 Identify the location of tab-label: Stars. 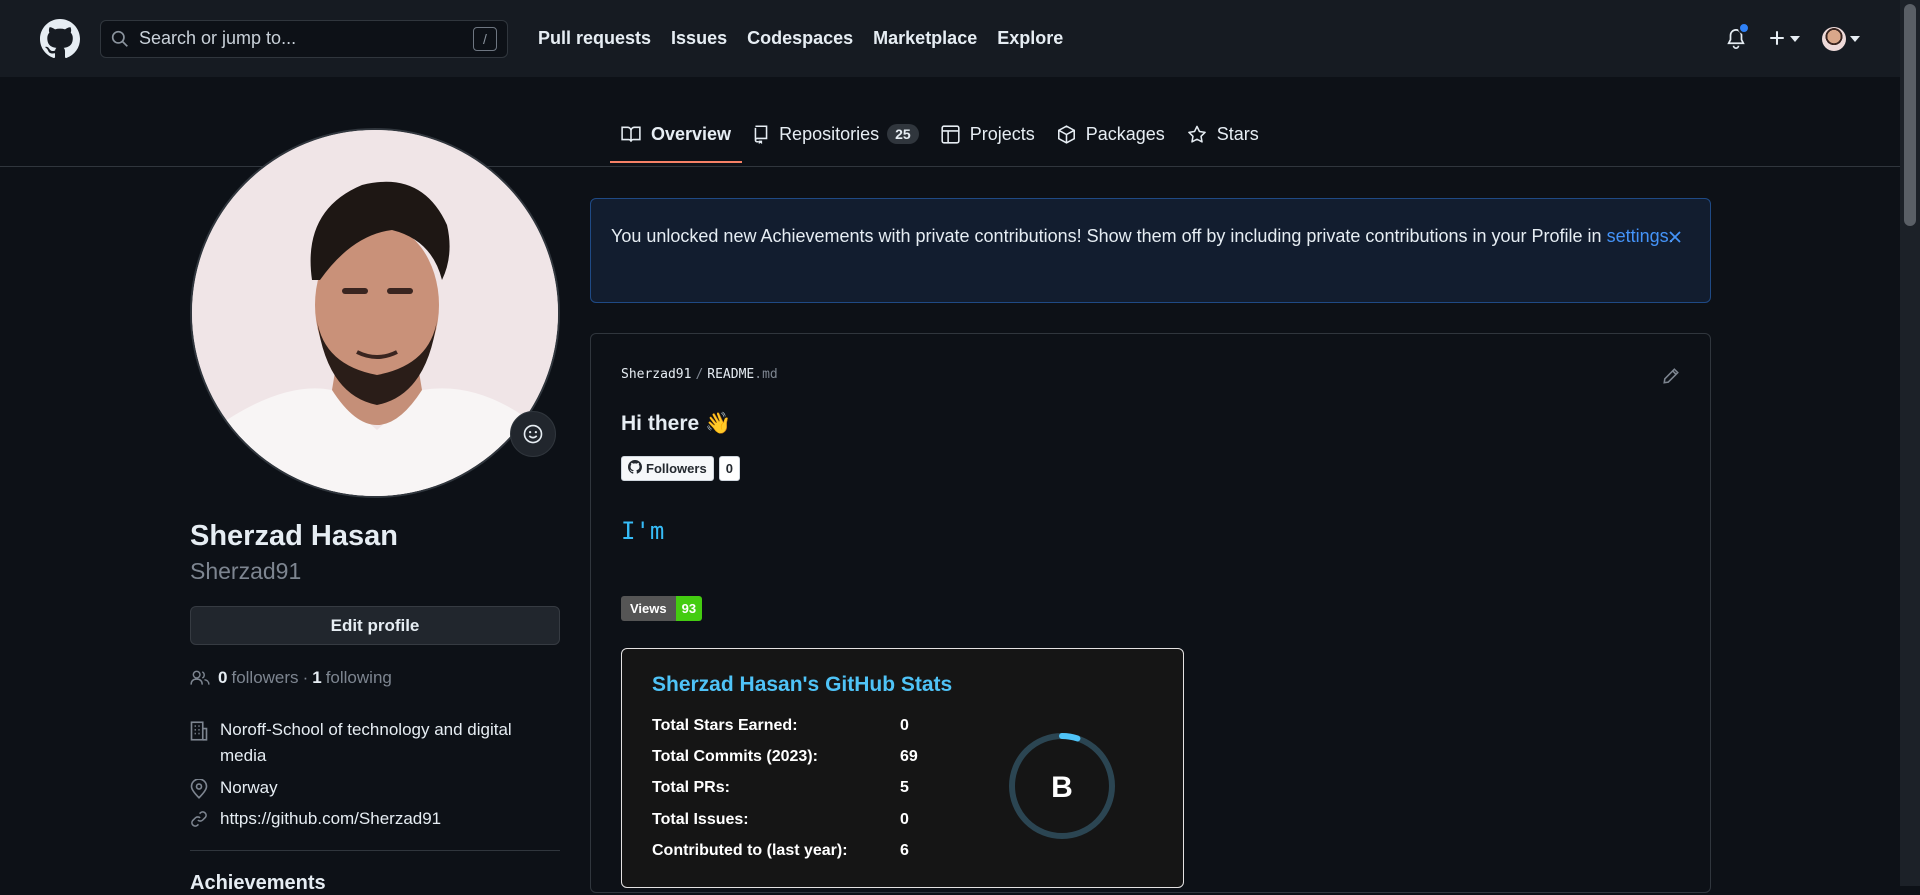
(1237, 133).